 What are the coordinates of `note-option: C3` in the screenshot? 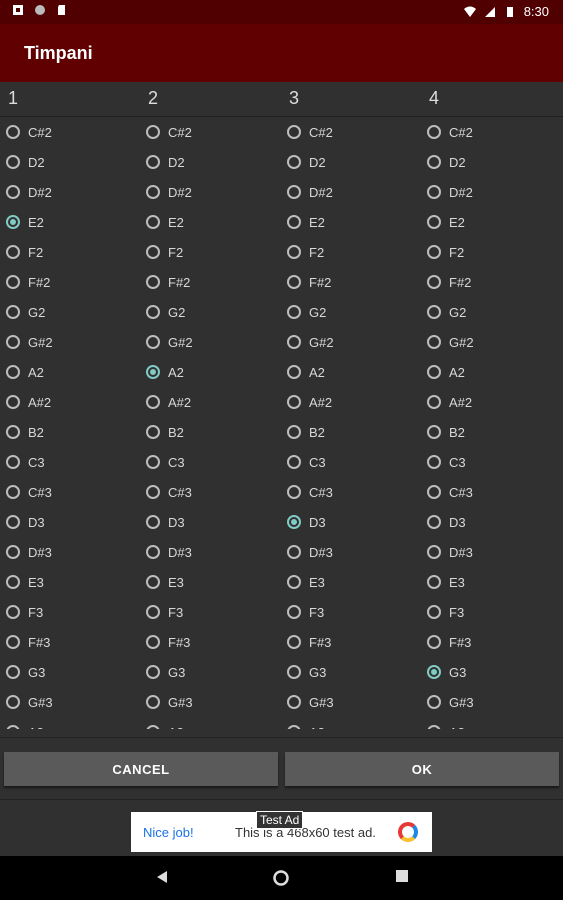 It's located at (165, 462).